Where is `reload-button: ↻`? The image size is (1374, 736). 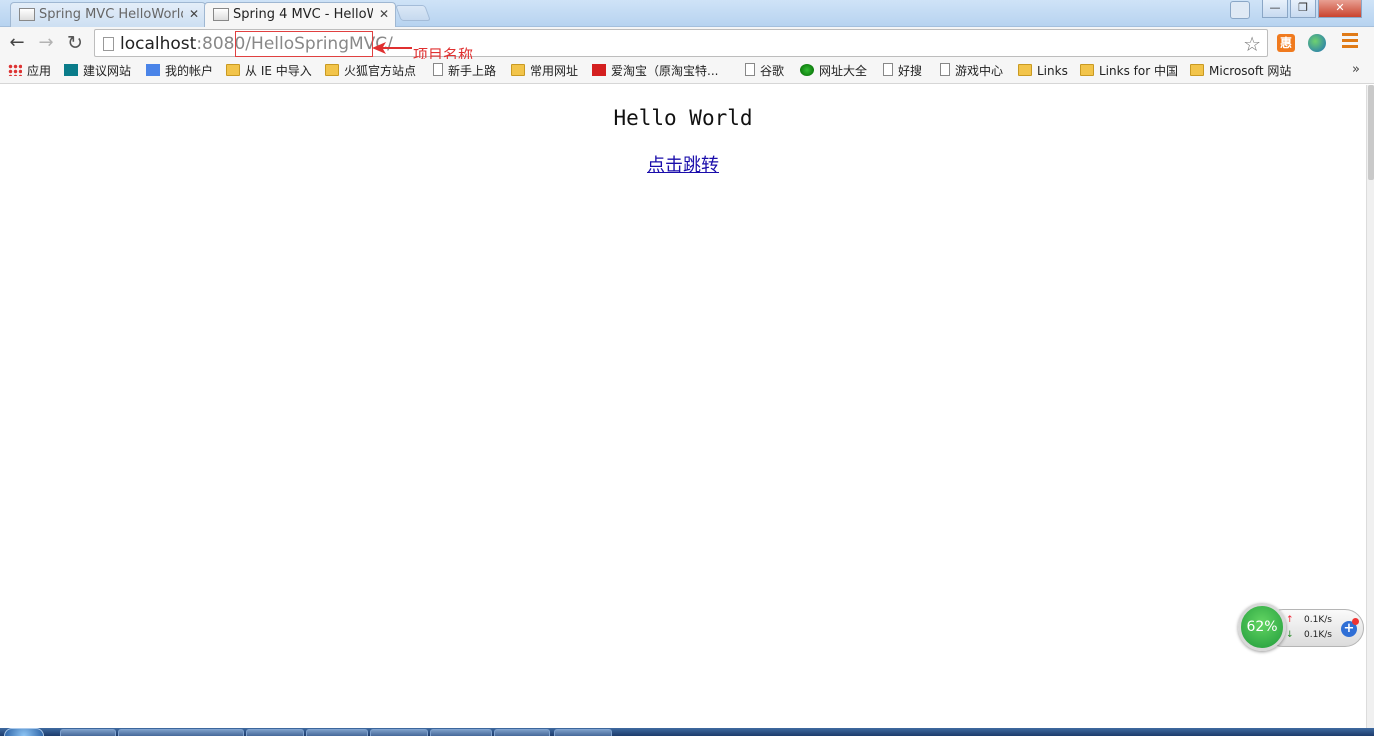
reload-button: ↻ is located at coordinates (75, 43).